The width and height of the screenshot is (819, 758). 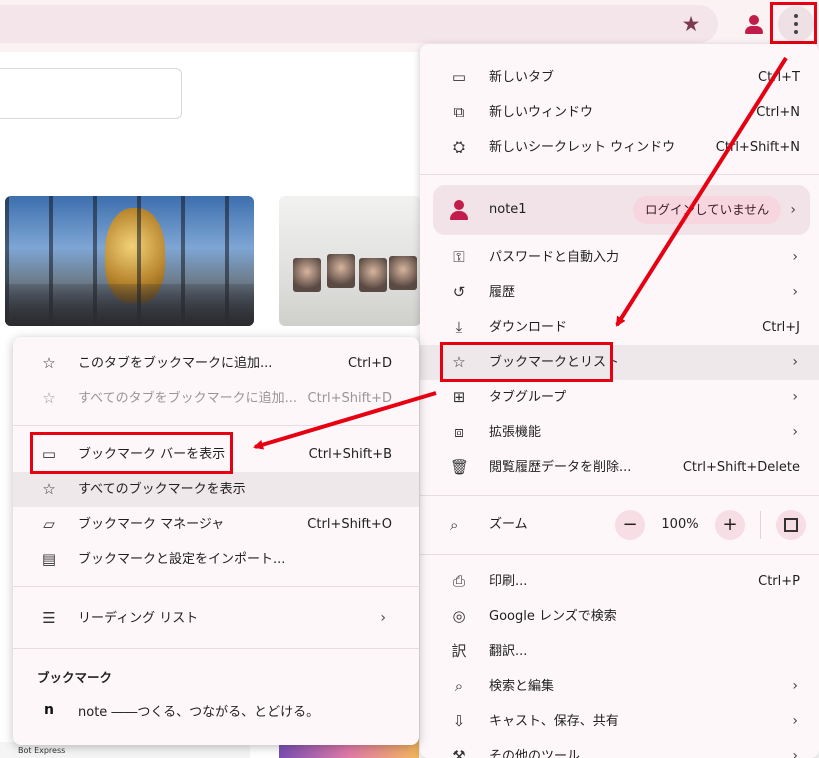 I want to click on arrow-to-bookmarks-bar, so click(x=345, y=420).